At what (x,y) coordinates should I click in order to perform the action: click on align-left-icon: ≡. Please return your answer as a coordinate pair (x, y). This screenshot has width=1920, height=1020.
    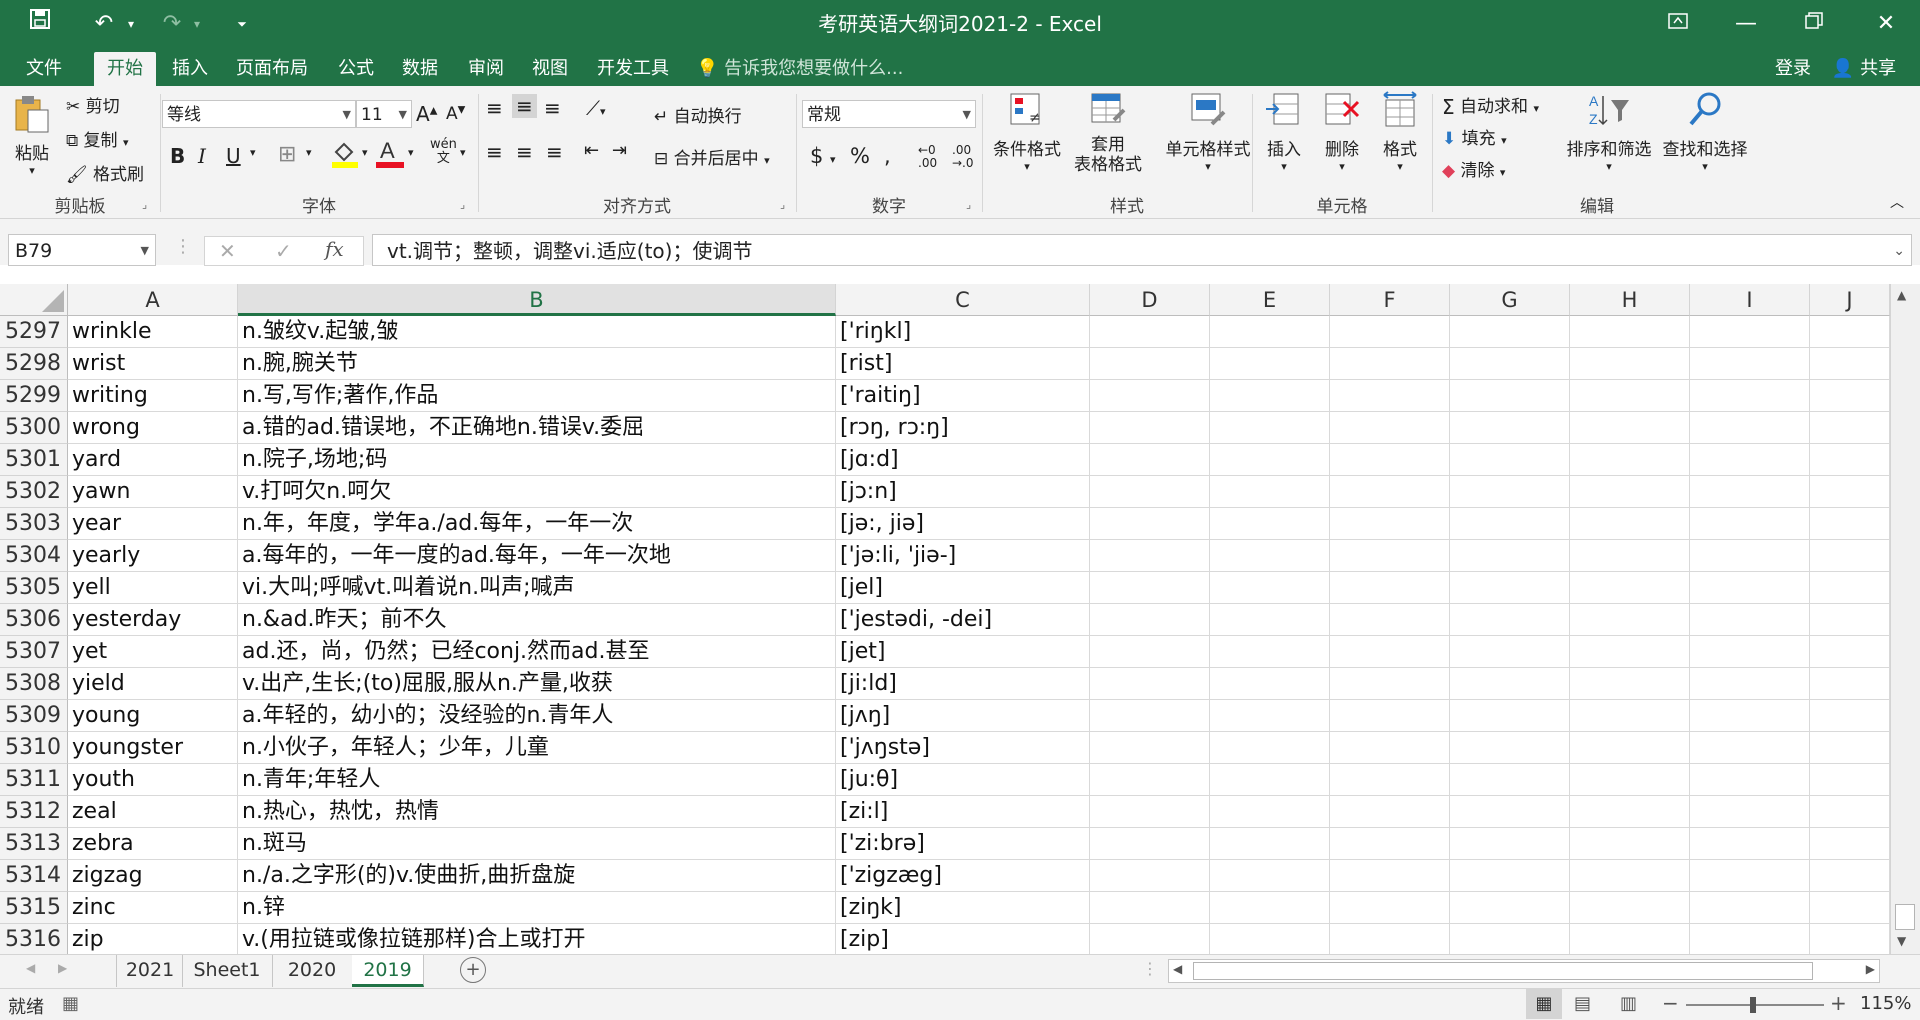
    Looking at the image, I should click on (494, 152).